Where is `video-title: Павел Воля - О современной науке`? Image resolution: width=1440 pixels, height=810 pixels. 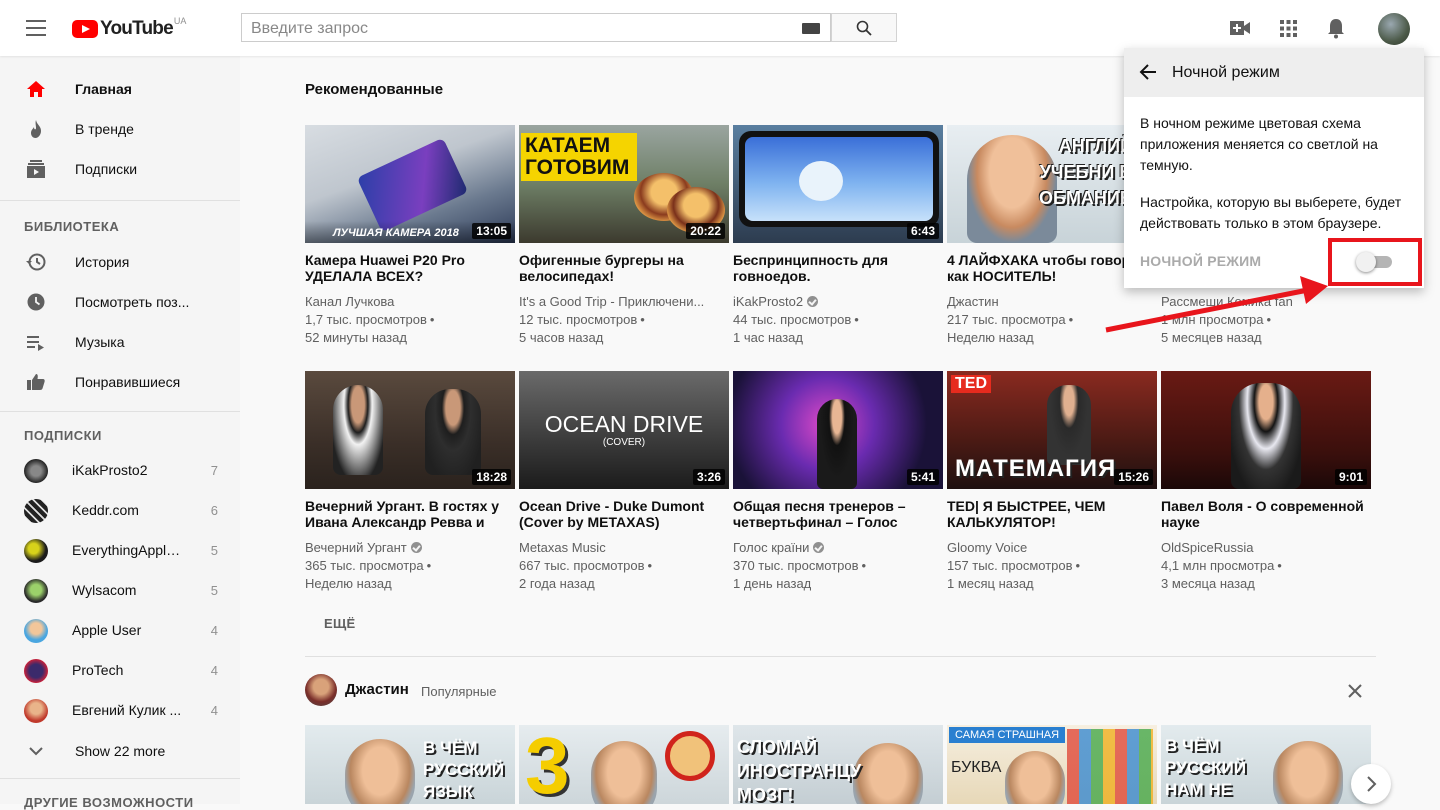
video-title: Павел Воля - О современной науке is located at coordinates (1266, 514).